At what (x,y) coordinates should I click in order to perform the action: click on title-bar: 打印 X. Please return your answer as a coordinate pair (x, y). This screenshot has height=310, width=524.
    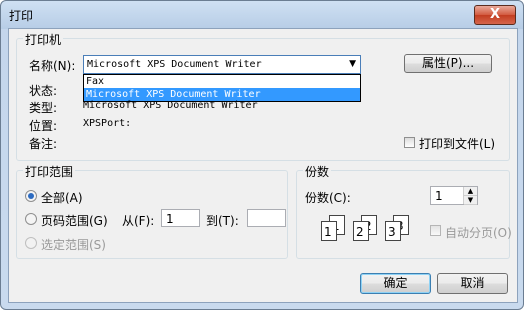
    Looking at the image, I should click on (262, 14).